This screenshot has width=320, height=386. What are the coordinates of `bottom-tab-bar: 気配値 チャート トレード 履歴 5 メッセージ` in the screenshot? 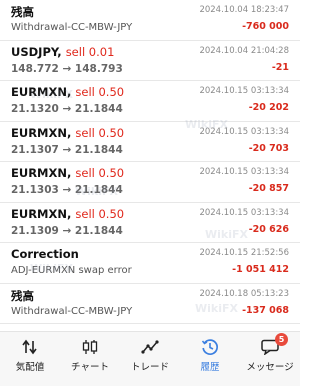 It's located at (150, 358).